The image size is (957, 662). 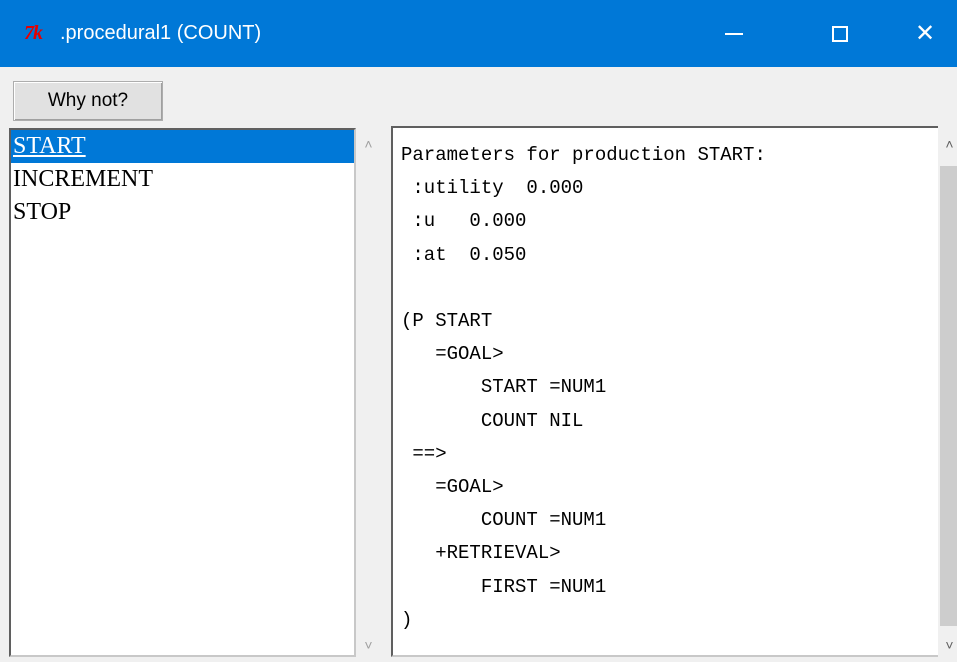 I want to click on maximize-icon, so click(x=840, y=33).